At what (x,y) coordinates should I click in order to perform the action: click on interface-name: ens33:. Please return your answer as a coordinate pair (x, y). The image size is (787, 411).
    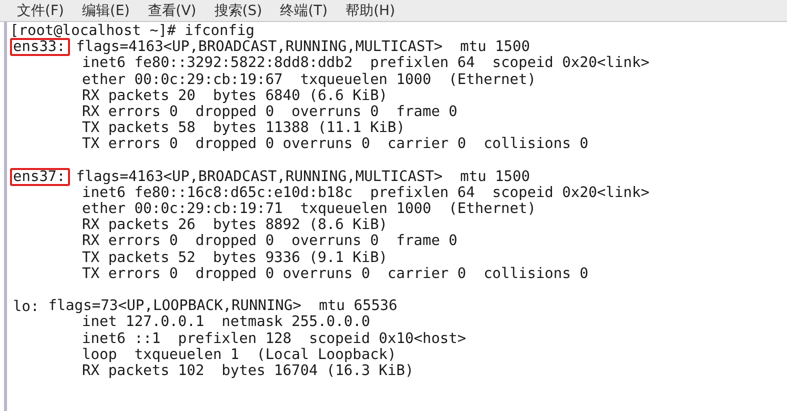
    Looking at the image, I should click on (40, 47).